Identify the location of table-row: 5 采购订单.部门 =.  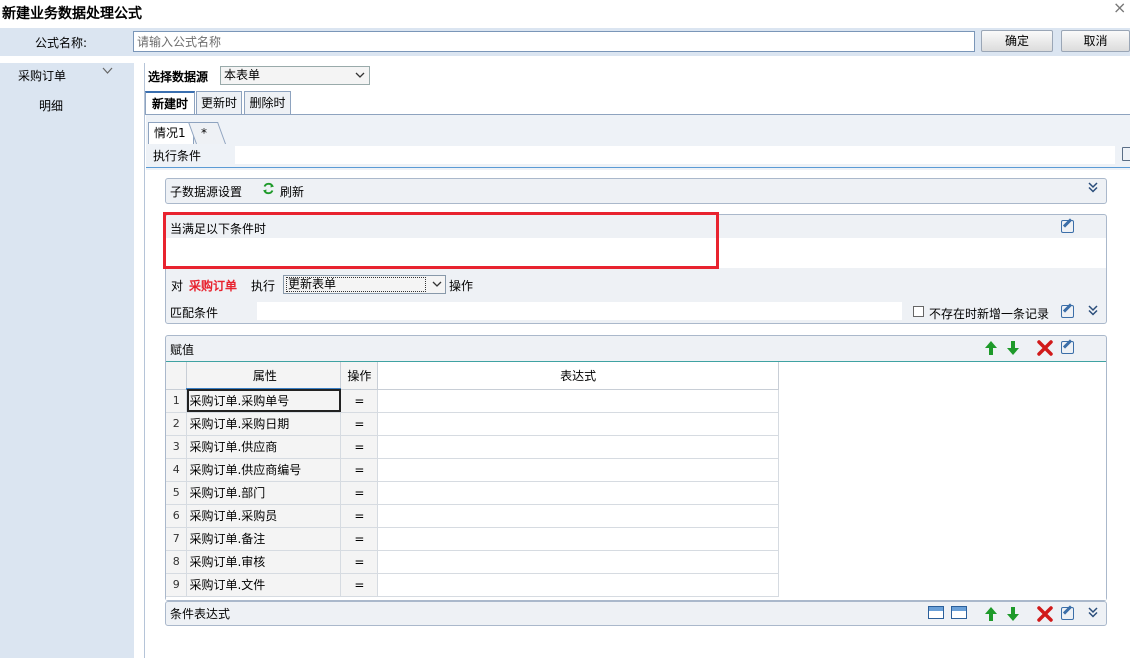
(472, 493).